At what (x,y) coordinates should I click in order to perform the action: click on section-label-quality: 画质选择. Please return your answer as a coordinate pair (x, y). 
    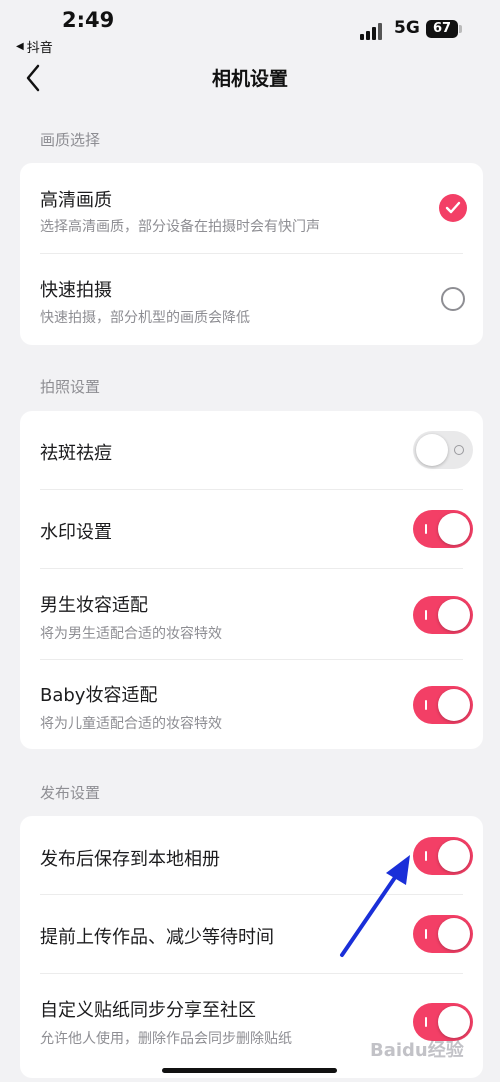
    Looking at the image, I should click on (70, 140).